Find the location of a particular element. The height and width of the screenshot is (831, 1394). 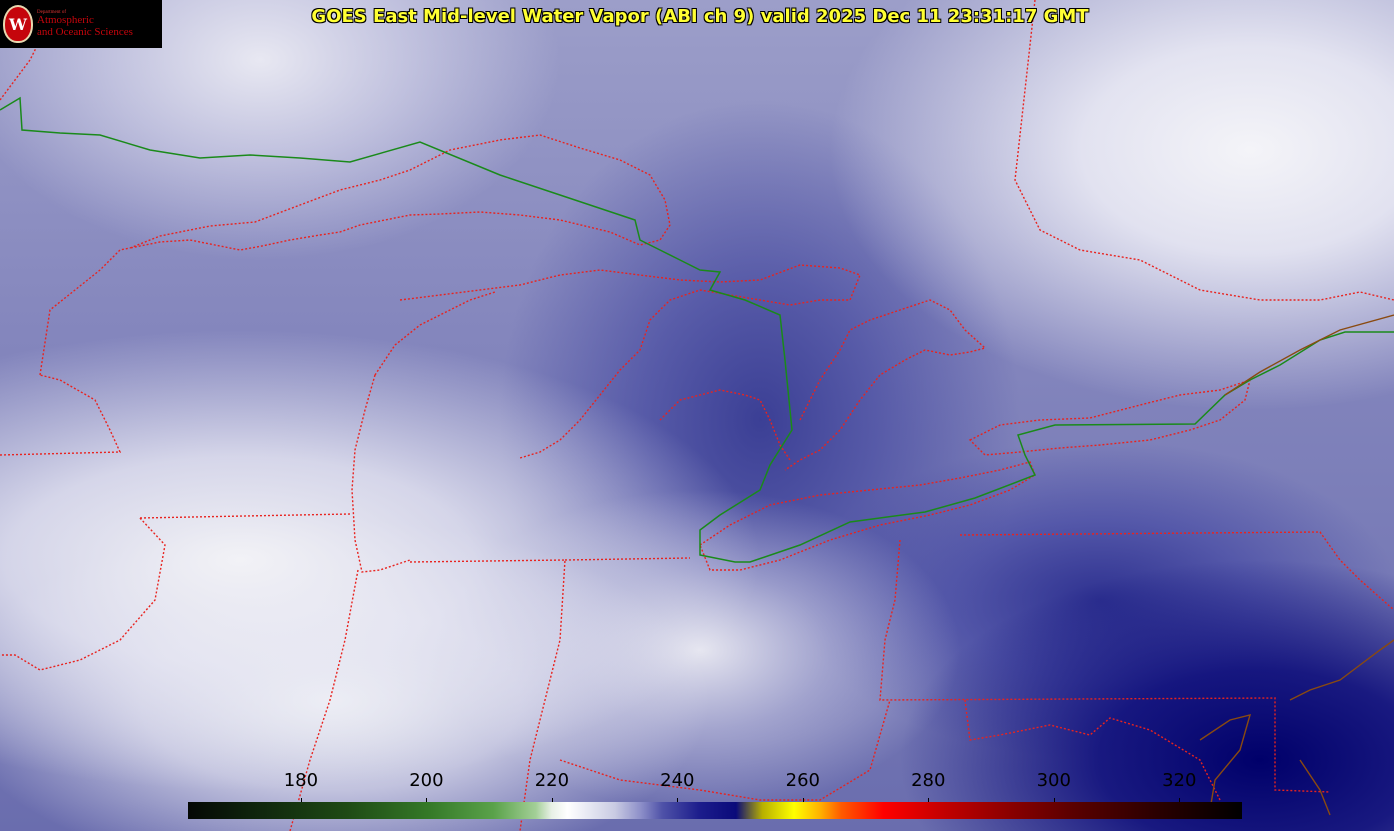

colorbar-tick-label: 320 is located at coordinates (1179, 780).